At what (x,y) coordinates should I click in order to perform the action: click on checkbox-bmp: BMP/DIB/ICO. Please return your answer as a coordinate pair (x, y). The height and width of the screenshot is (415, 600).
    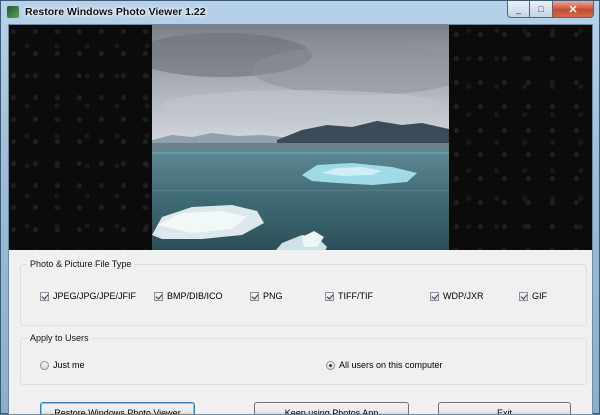
    Looking at the image, I should click on (188, 296).